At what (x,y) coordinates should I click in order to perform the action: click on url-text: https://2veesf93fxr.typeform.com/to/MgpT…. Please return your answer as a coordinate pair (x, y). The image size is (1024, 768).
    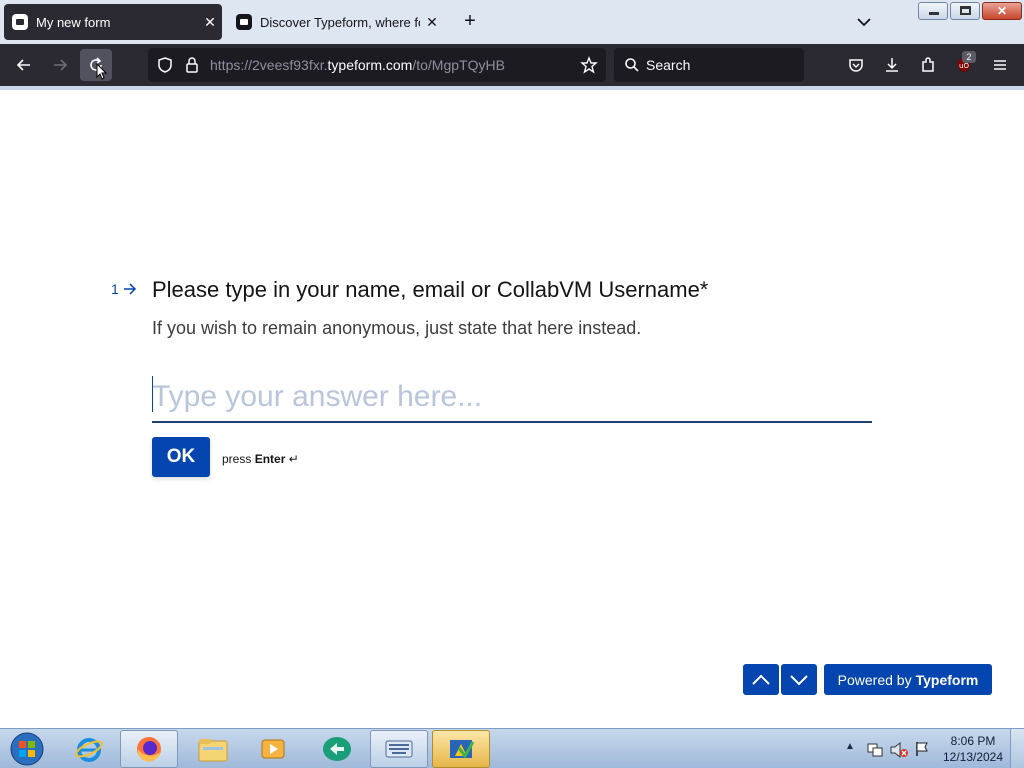
    Looking at the image, I should click on (357, 65).